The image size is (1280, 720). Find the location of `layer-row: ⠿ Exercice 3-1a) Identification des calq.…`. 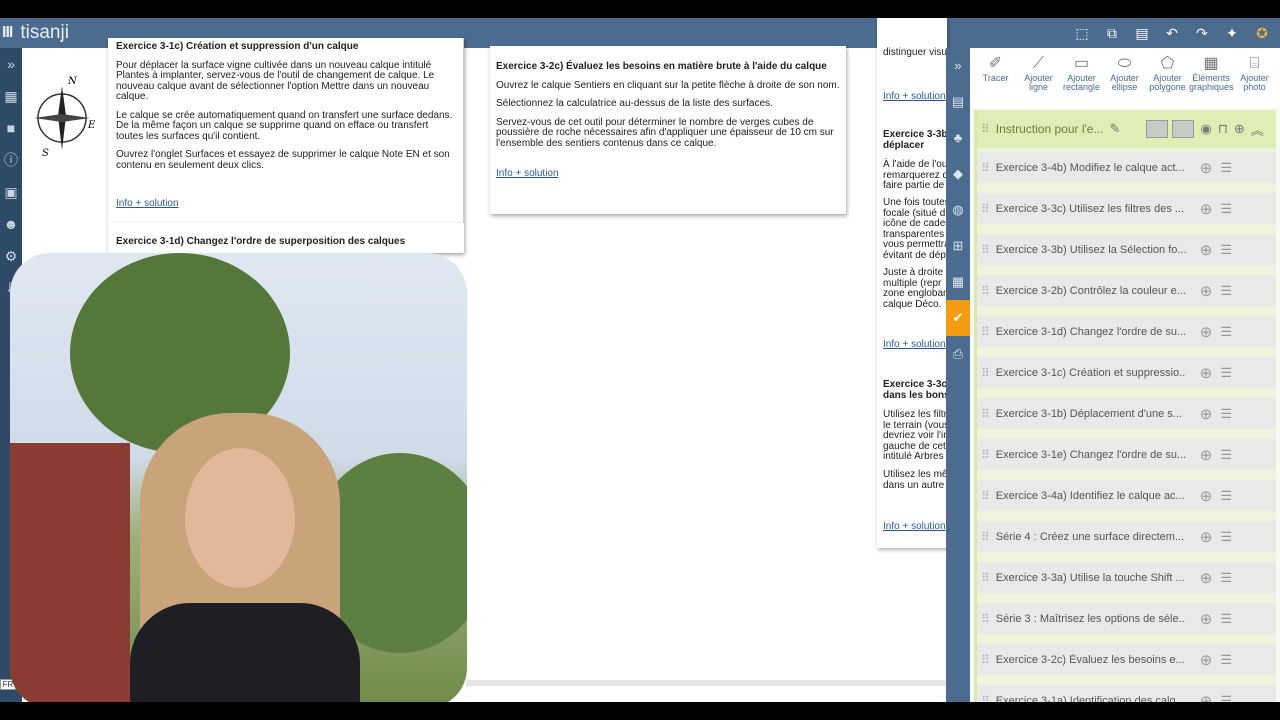

layer-row: ⠿ Exercice 3-1a) Identification des calq.… is located at coordinates (1126, 693).